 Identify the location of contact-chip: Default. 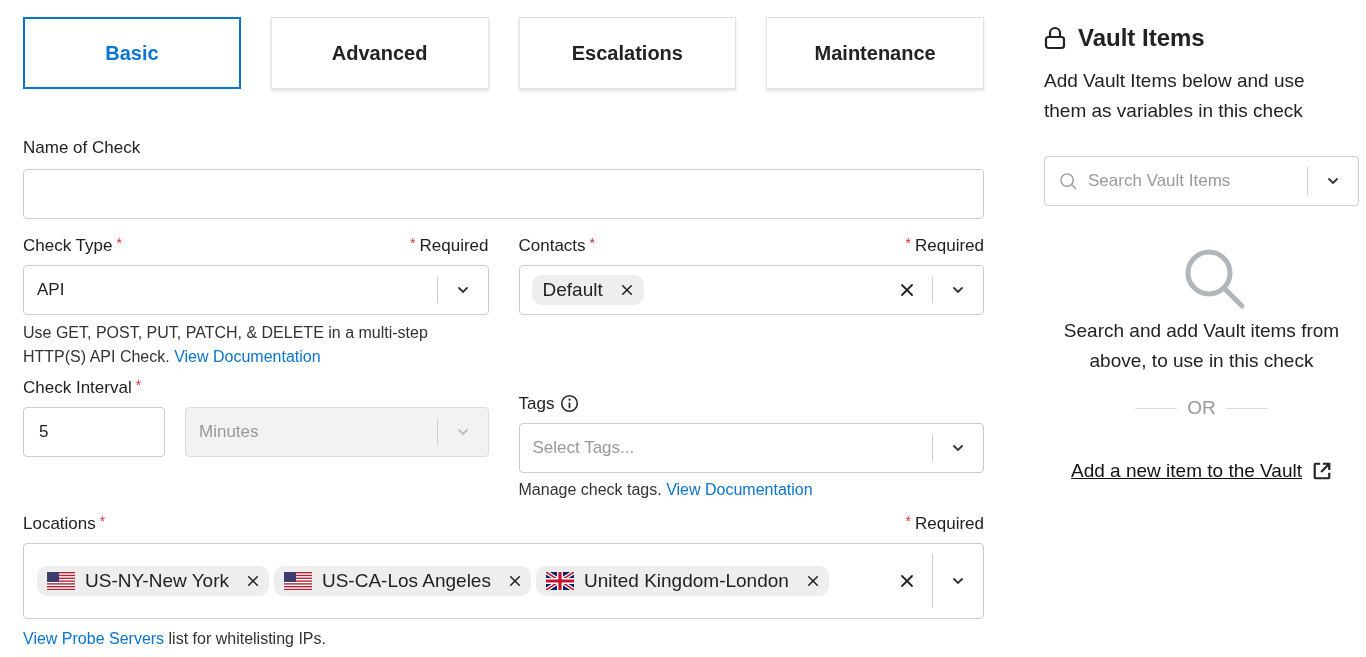
(587, 289).